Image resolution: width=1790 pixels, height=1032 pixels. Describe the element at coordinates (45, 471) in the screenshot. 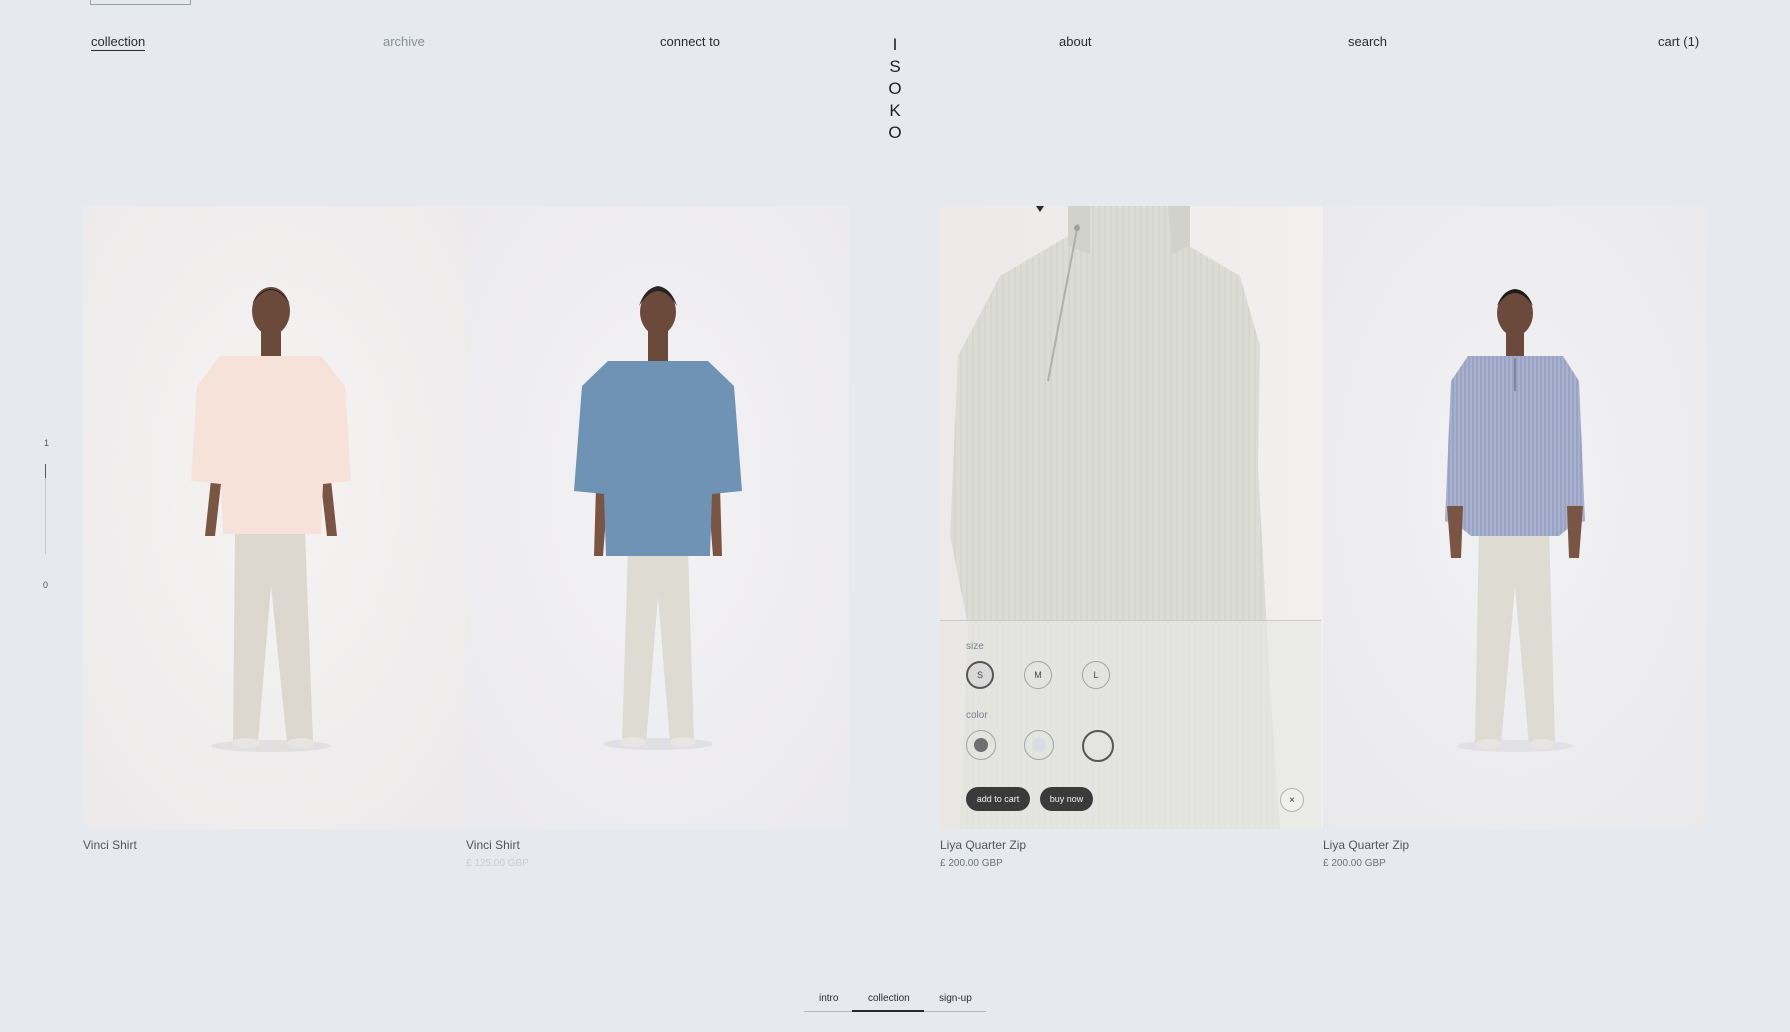

I see `scroll-progress-active` at that location.